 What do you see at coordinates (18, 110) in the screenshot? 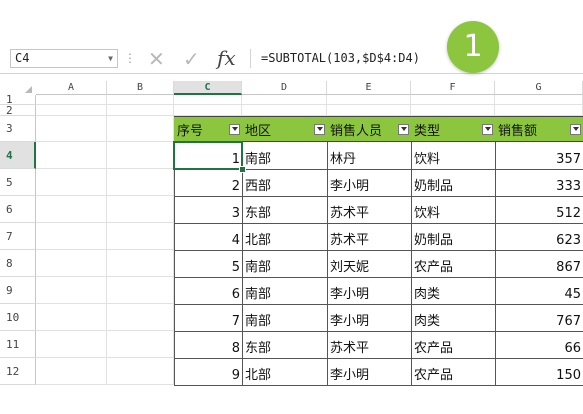
I see `row-header-2: 2` at bounding box center [18, 110].